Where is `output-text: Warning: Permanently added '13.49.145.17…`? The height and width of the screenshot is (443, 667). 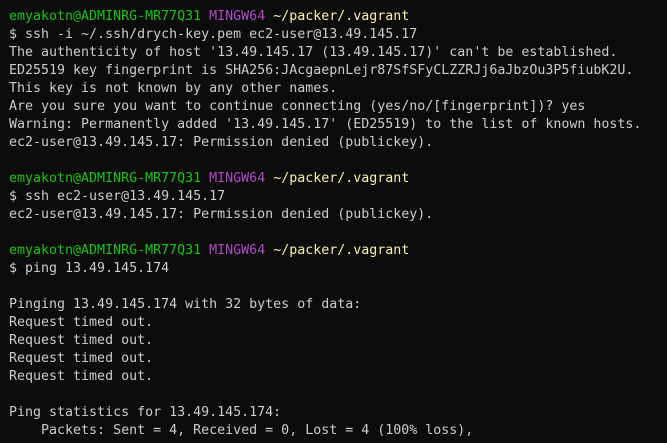
output-text: Warning: Permanently added '13.49.145.17… is located at coordinates (325, 124).